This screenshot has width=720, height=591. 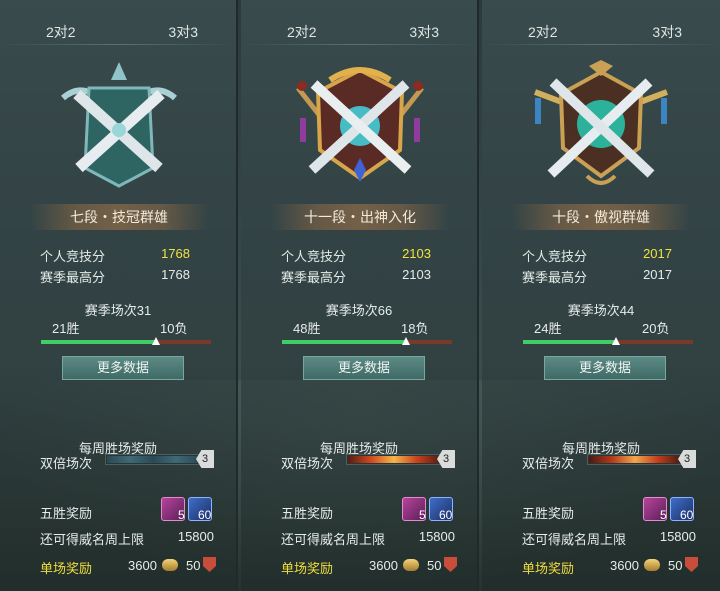 What do you see at coordinates (175, 274) in the screenshot?
I see `season-high-value: 1768` at bounding box center [175, 274].